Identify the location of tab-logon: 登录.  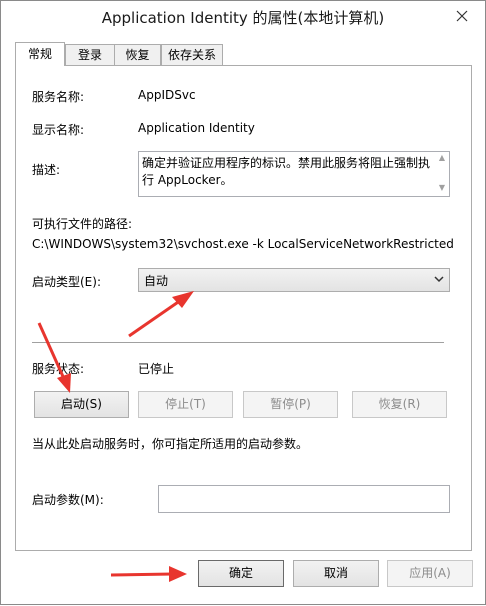
(90, 54).